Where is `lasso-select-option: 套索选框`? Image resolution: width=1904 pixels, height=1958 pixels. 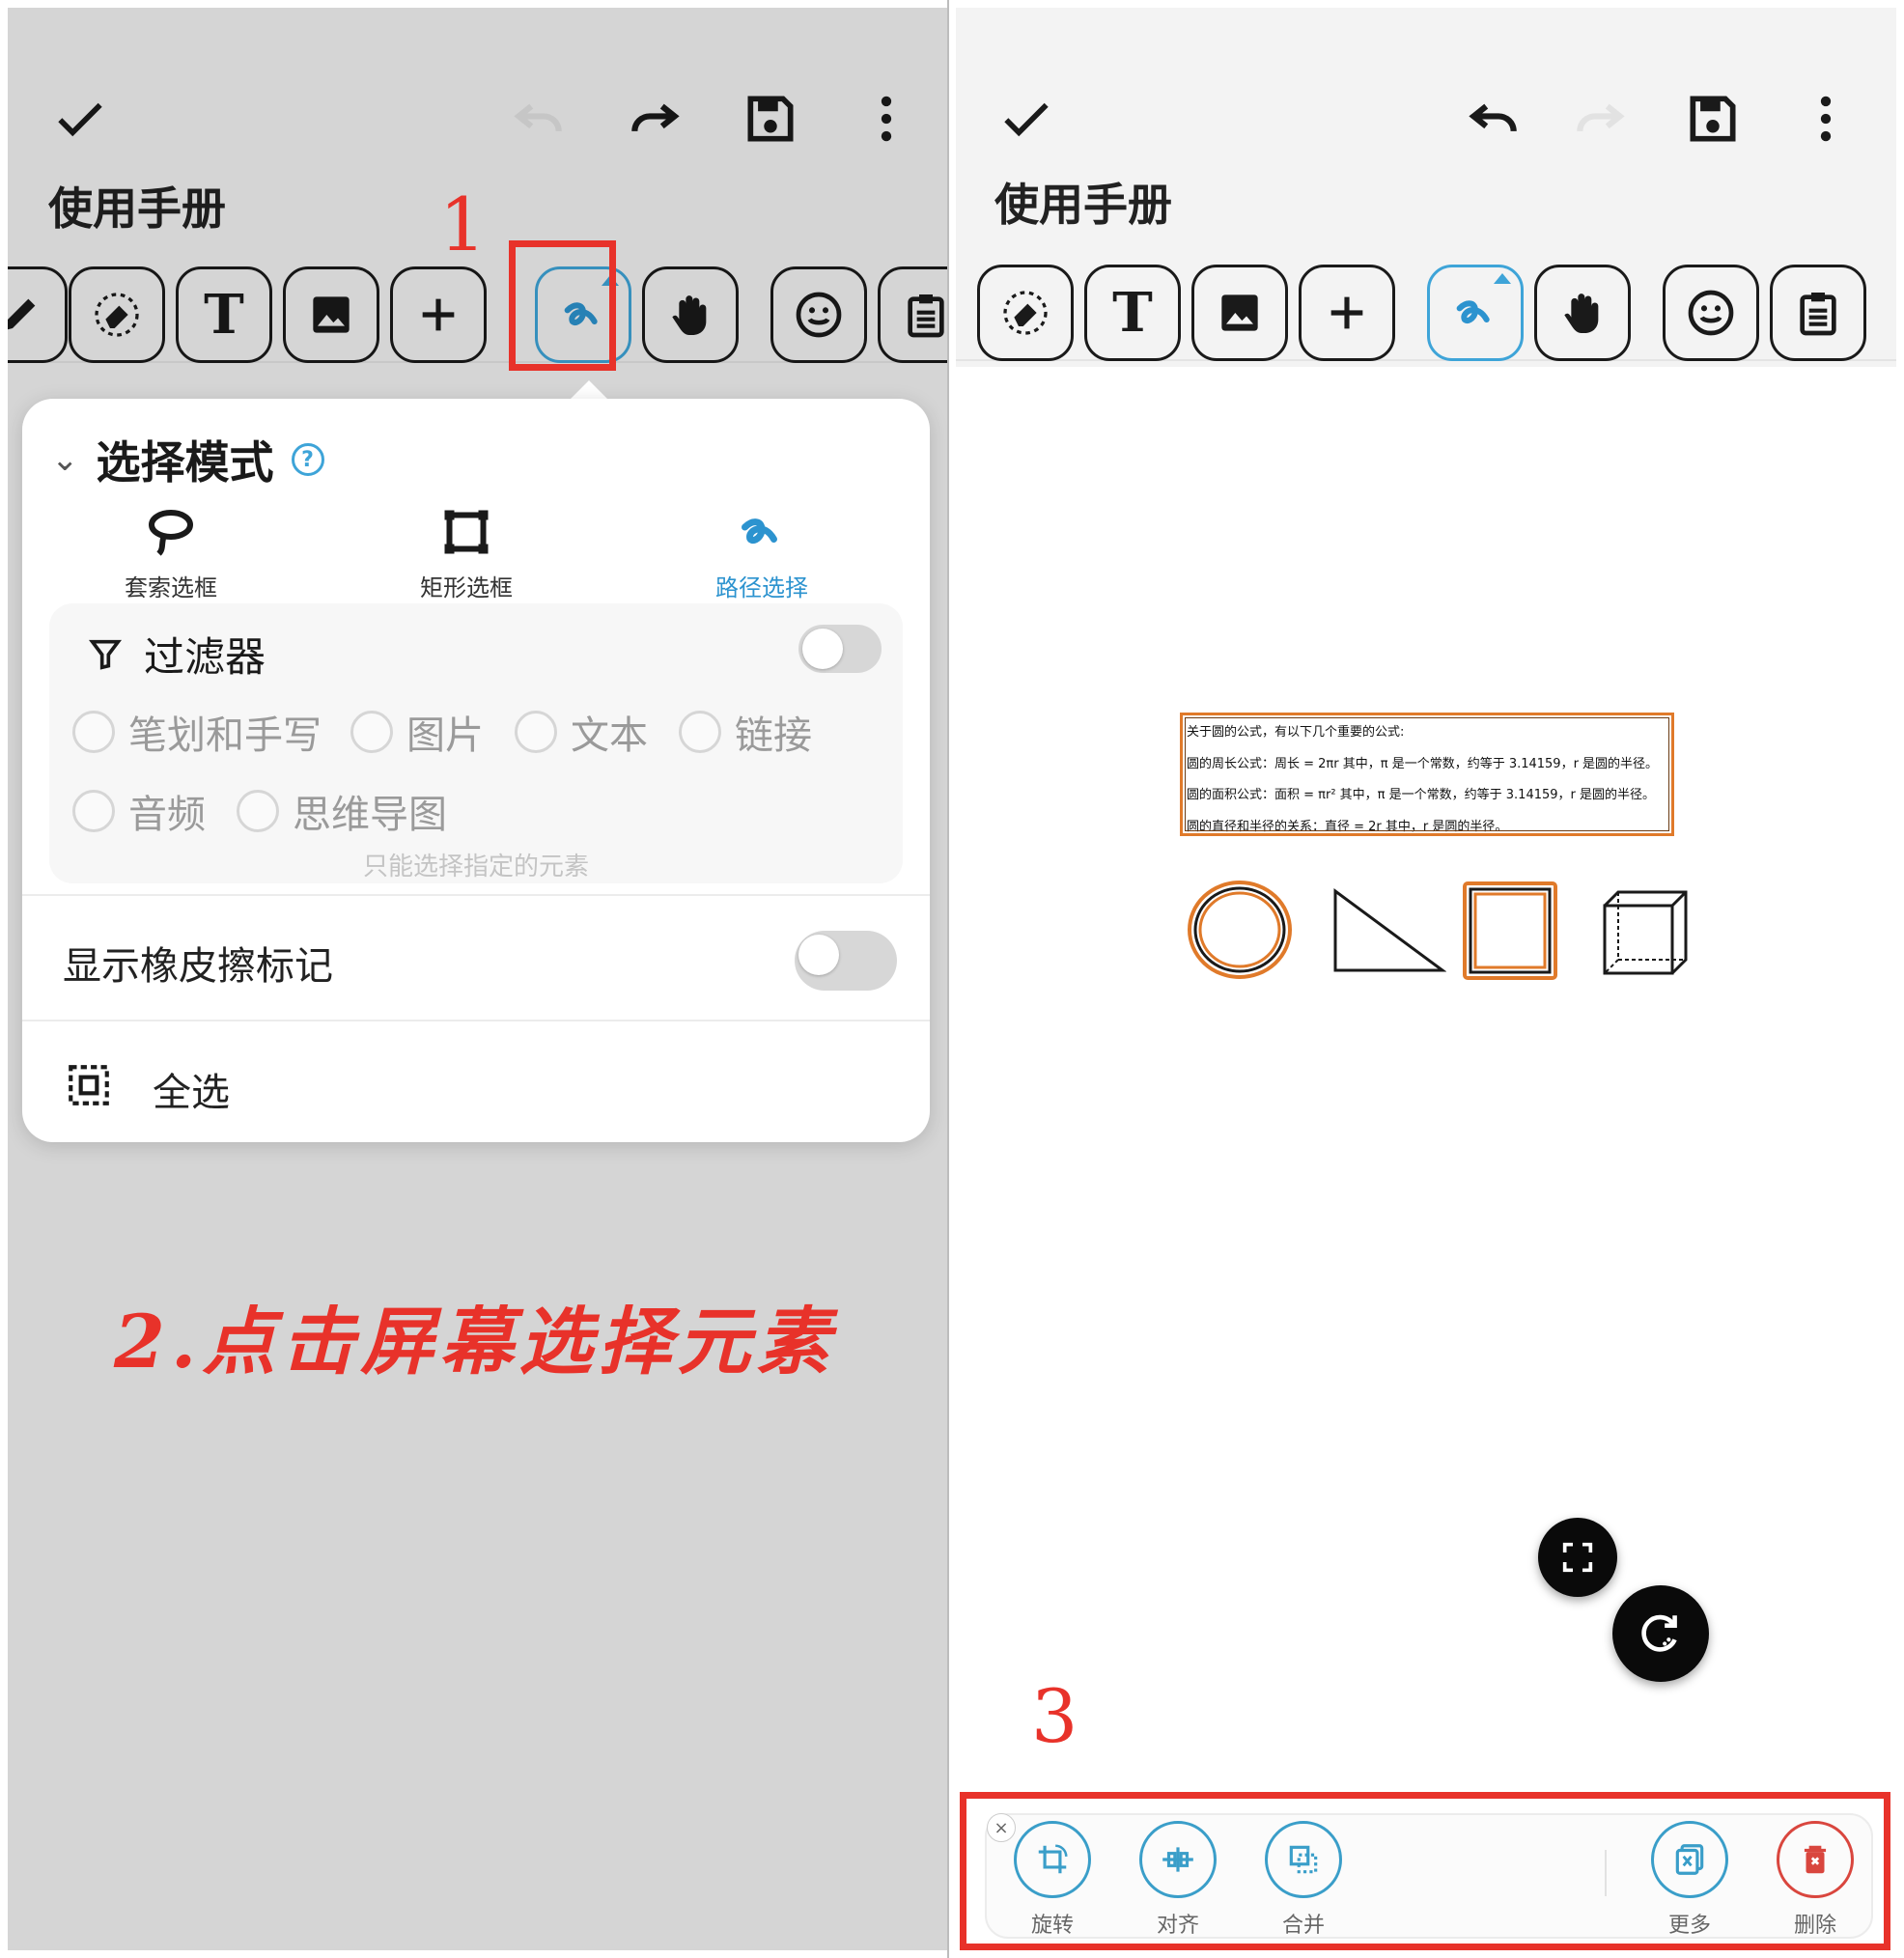 lasso-select-option: 套索选框 is located at coordinates (171, 552).